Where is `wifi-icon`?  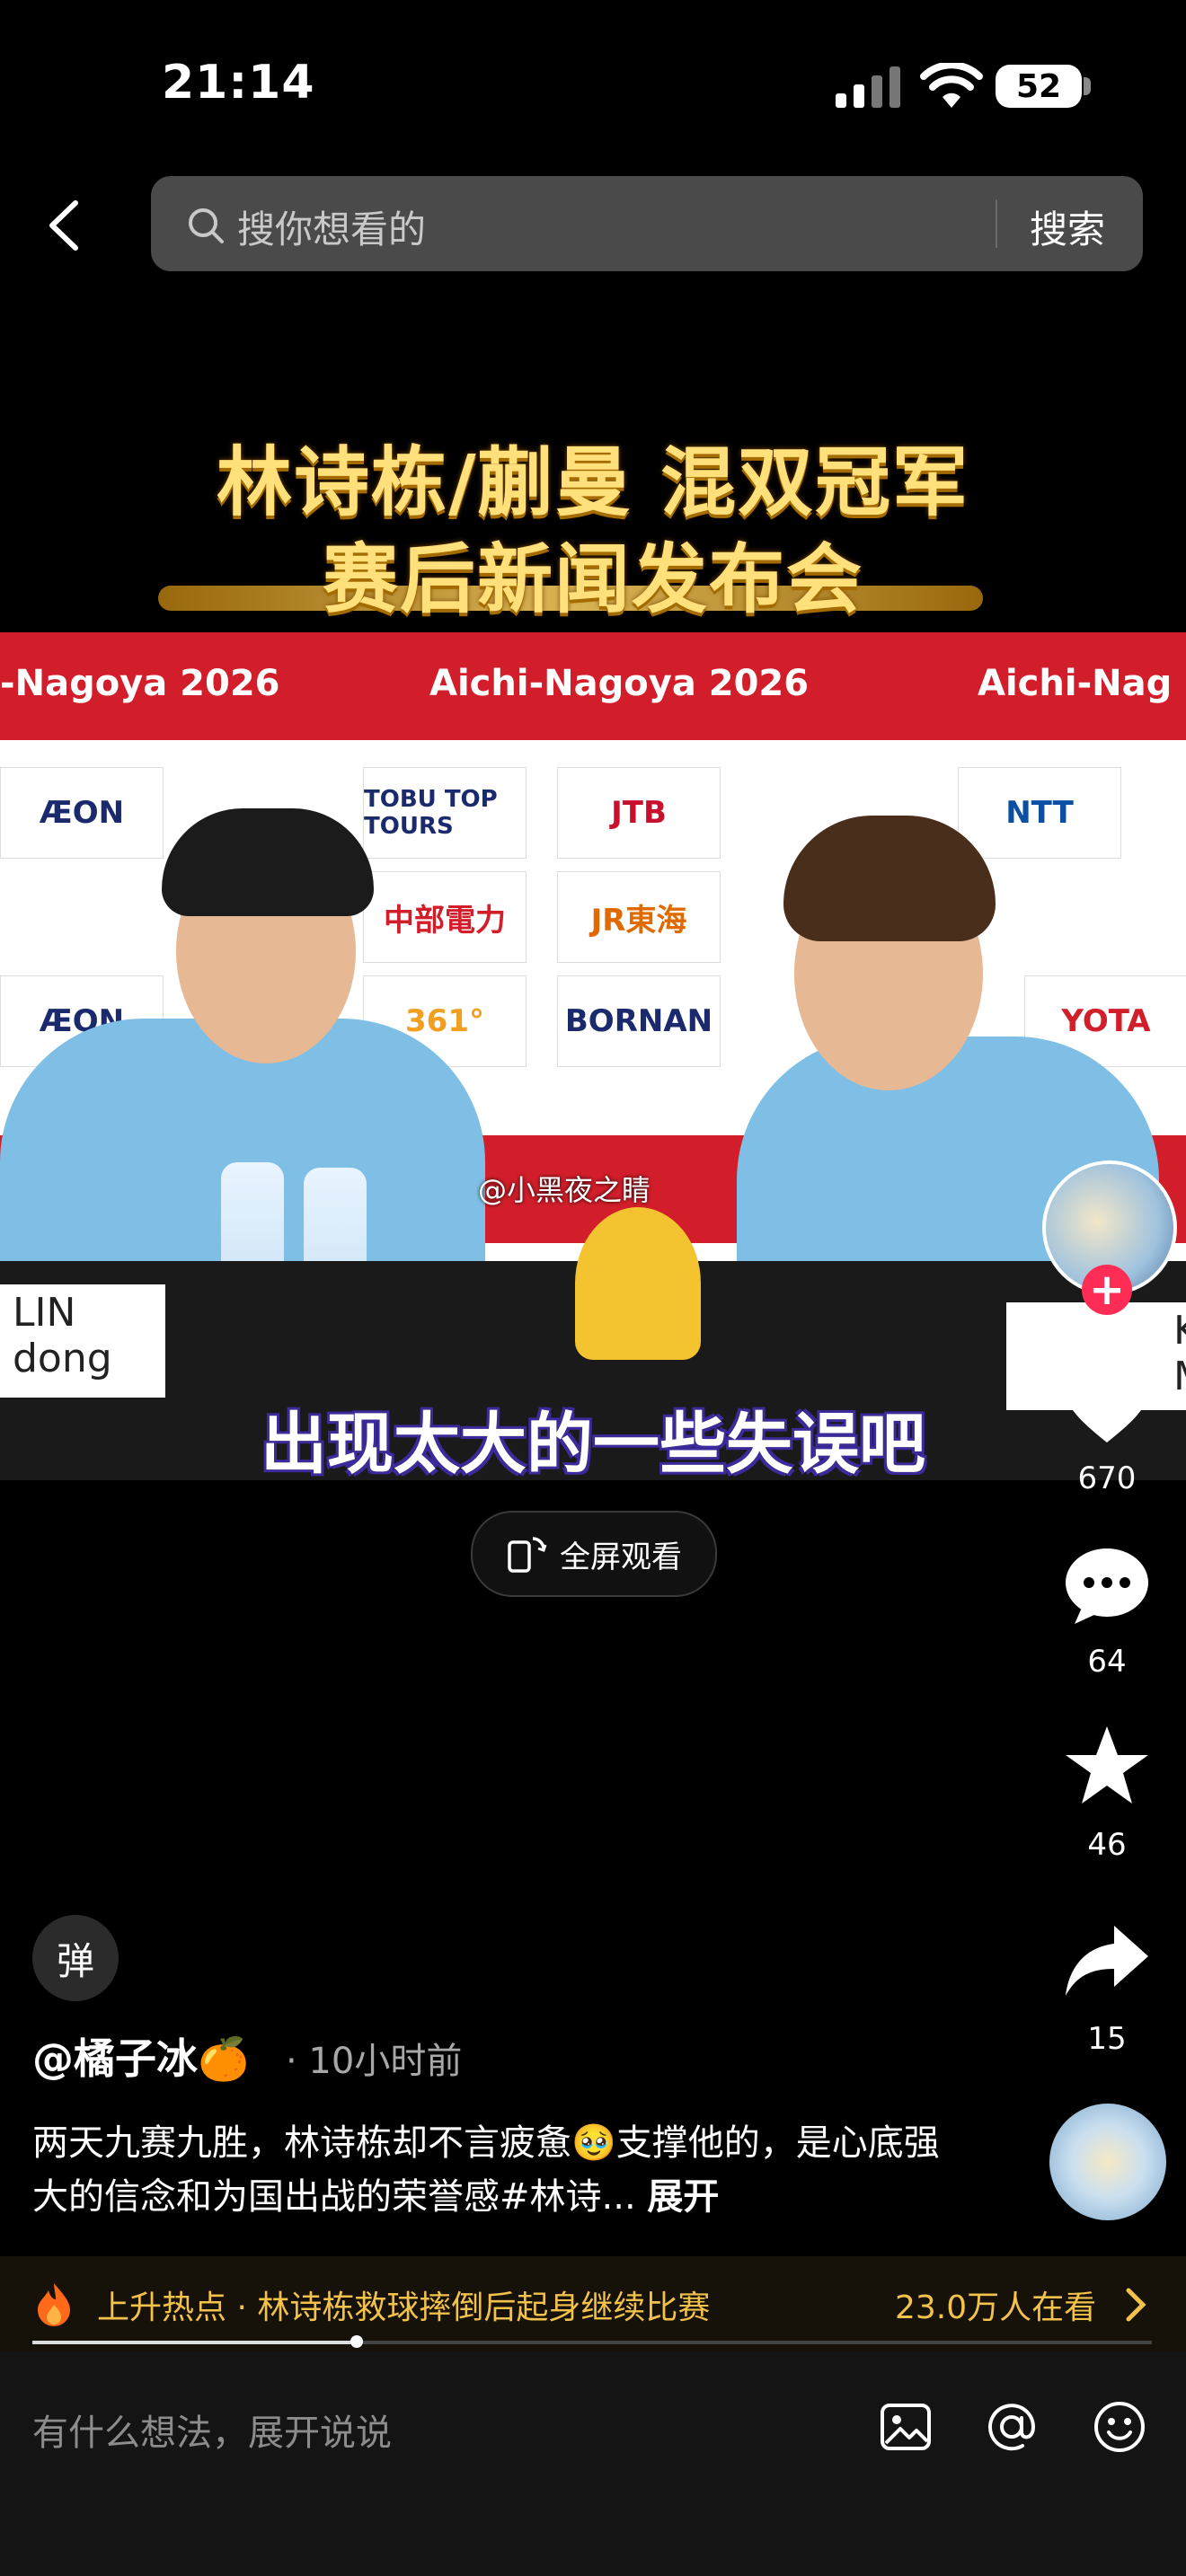
wifi-icon is located at coordinates (951, 85).